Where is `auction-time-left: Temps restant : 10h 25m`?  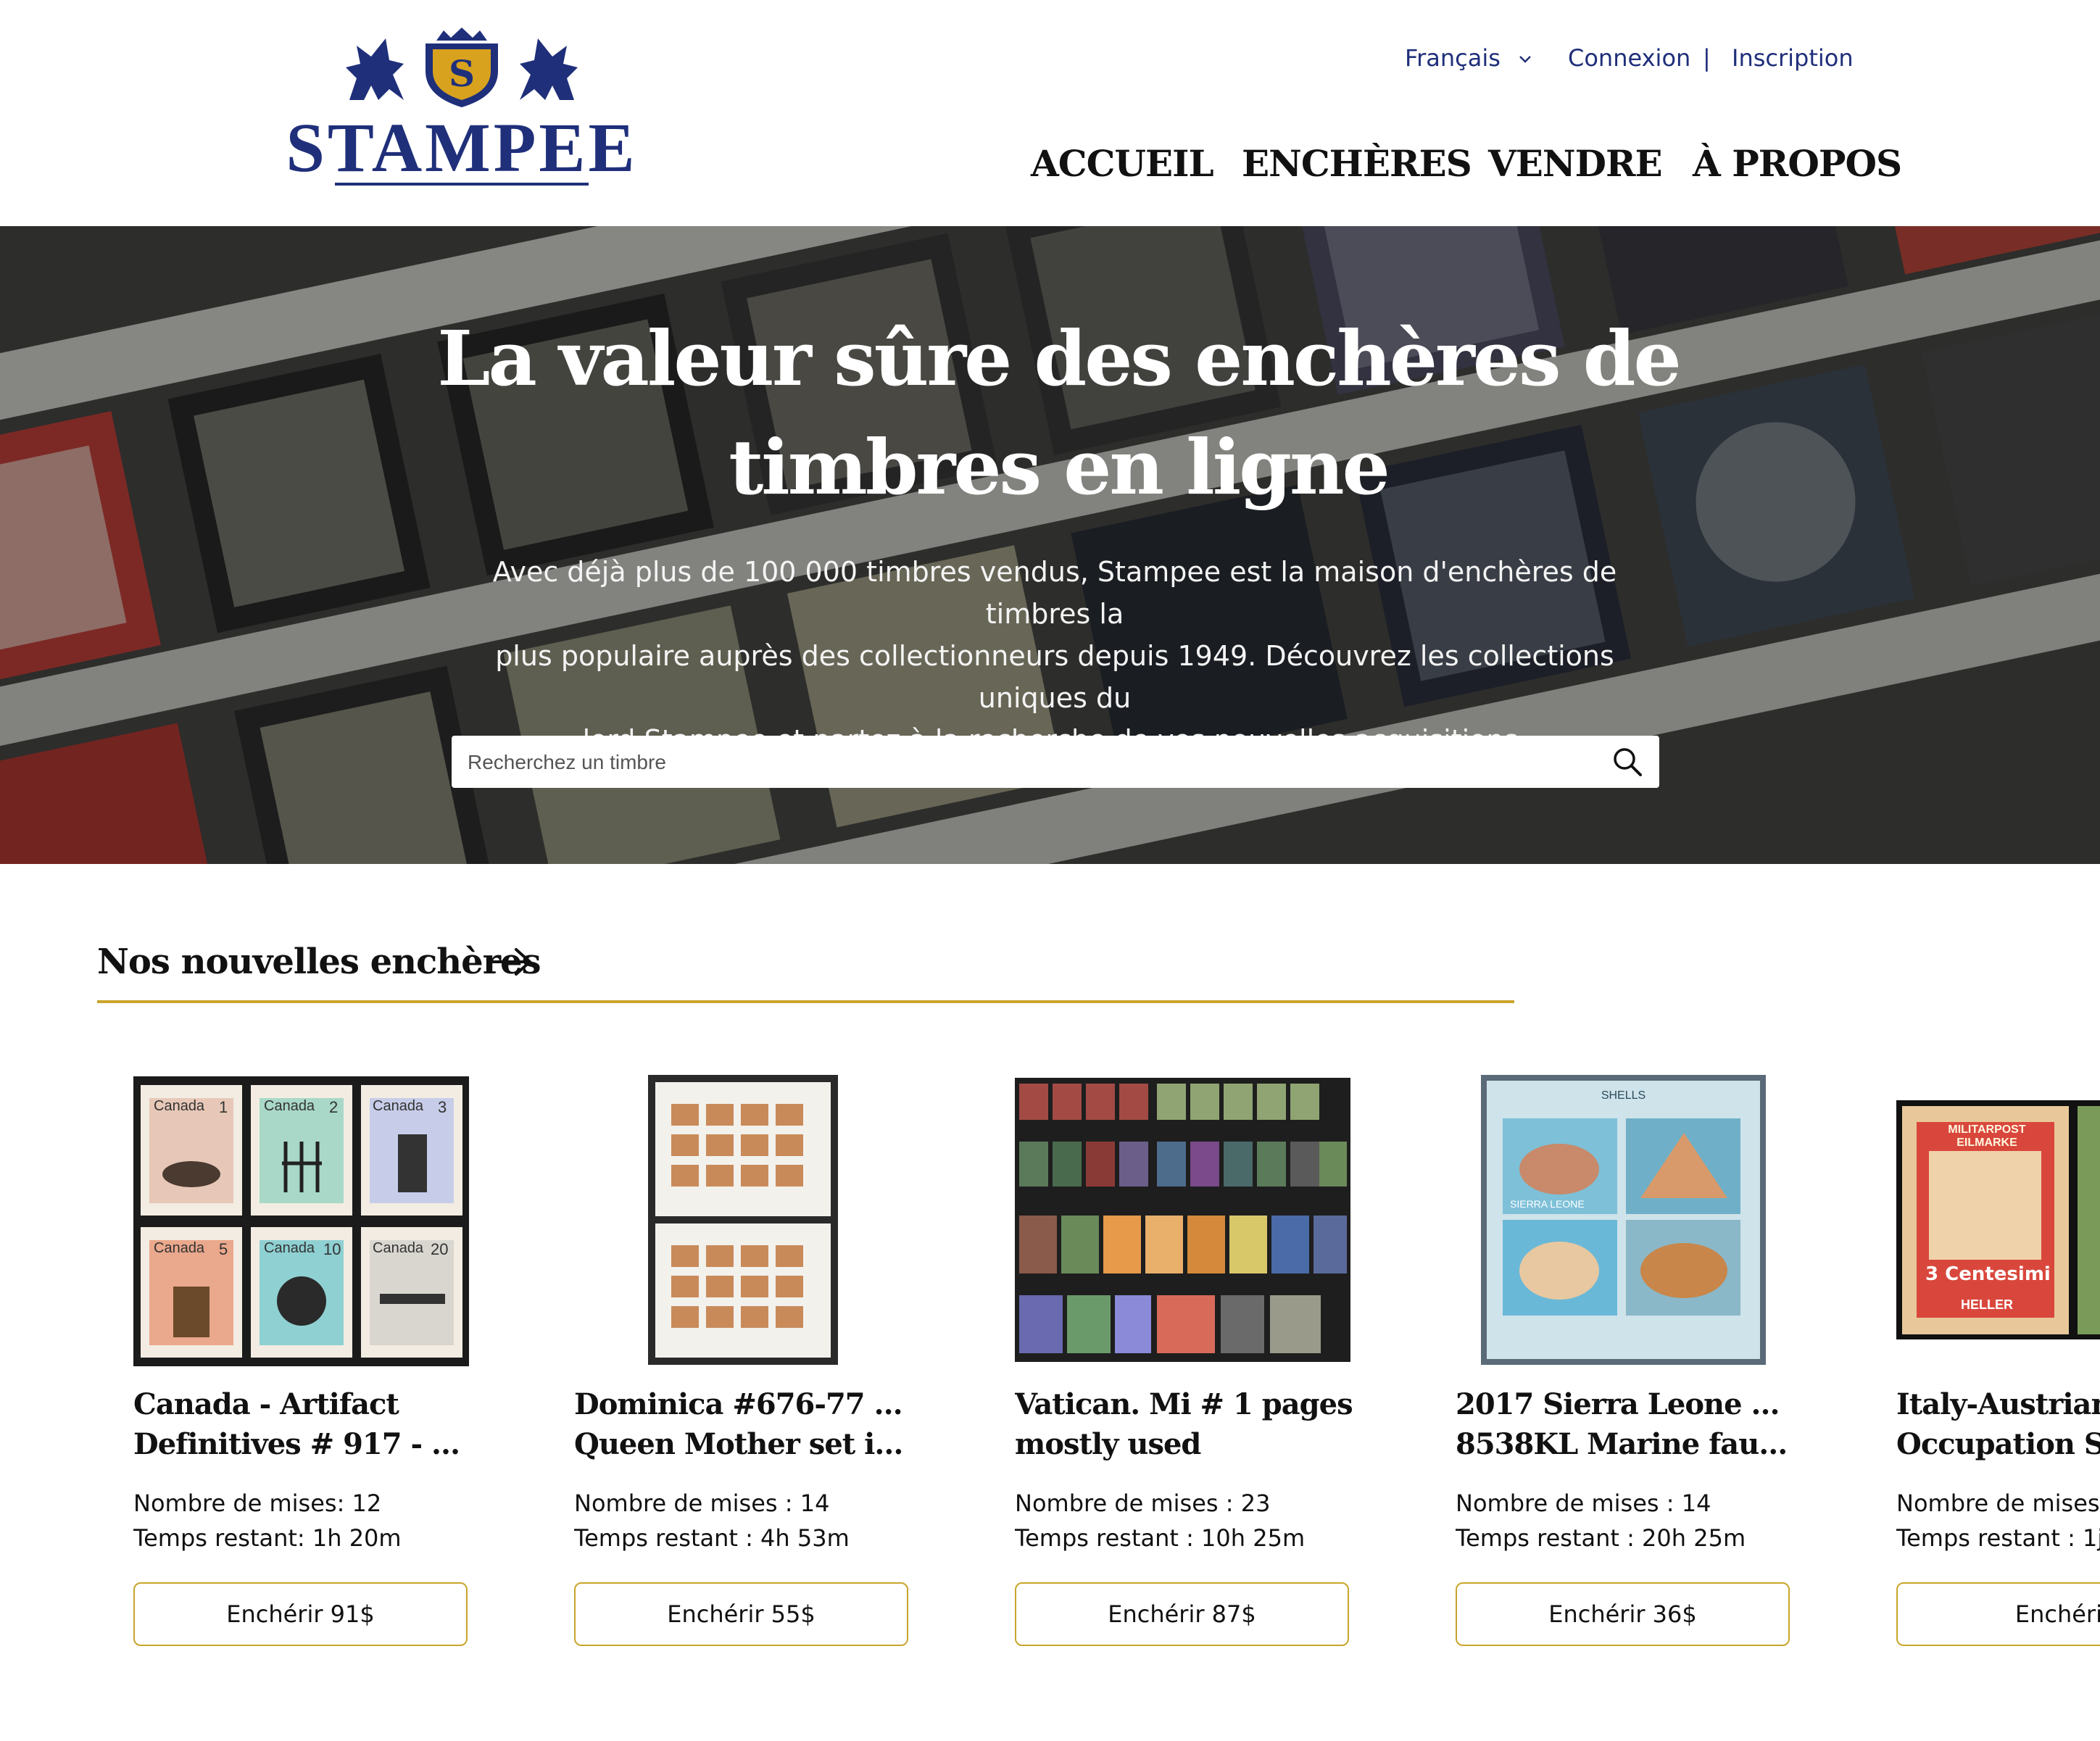 auction-time-left: Temps restant : 10h 25m is located at coordinates (1160, 1538).